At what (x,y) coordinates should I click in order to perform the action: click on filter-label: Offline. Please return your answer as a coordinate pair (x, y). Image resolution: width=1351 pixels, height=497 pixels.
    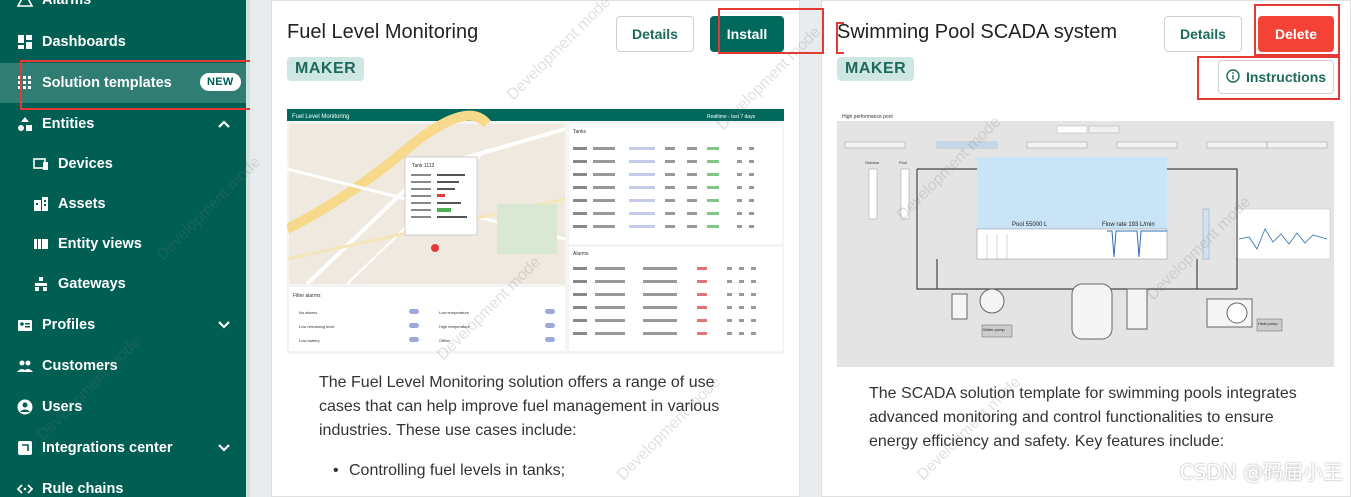
    Looking at the image, I should click on (445, 340).